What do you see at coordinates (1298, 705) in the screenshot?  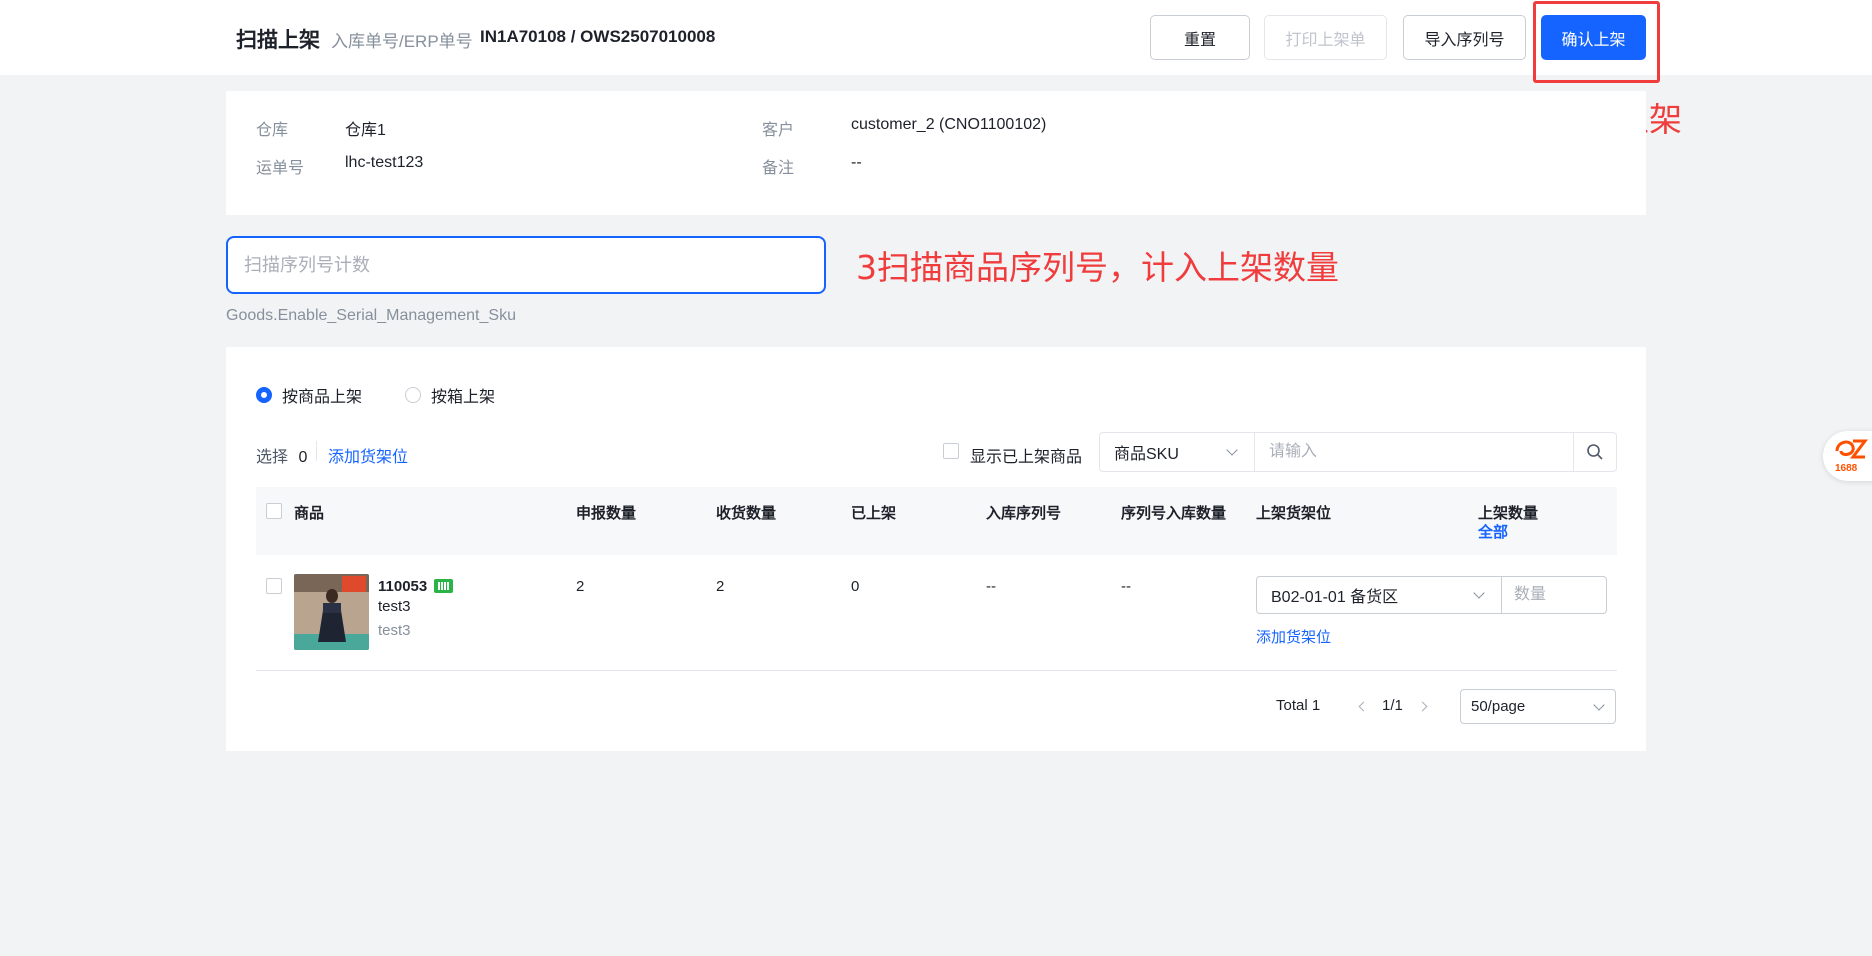 I see `pagination-total: Total 1` at bounding box center [1298, 705].